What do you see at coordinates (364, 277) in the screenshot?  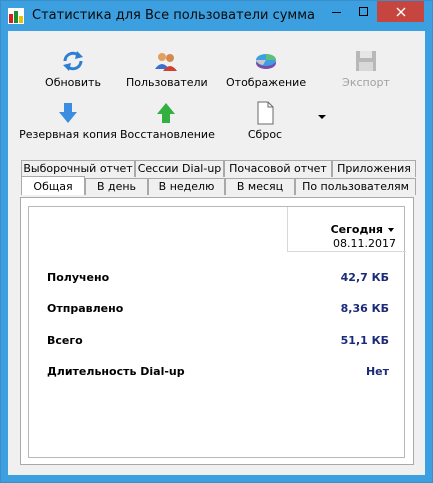 I see `received-value: 42,7 КБ` at bounding box center [364, 277].